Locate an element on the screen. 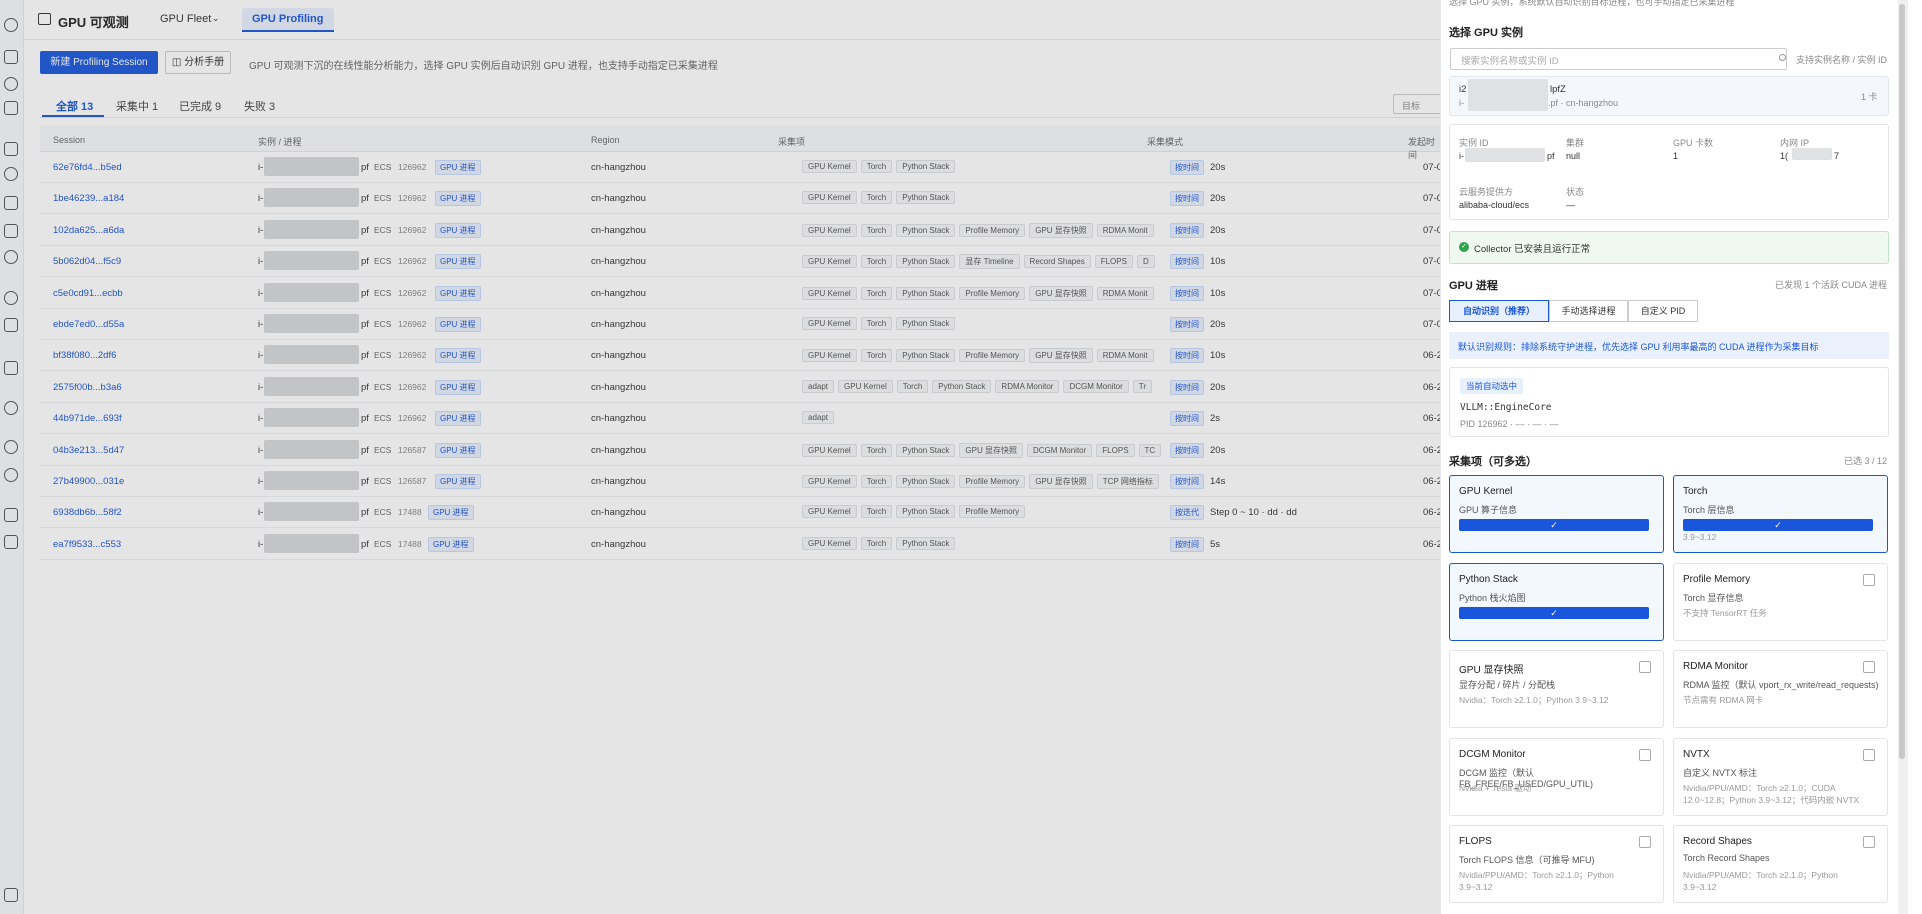 The height and width of the screenshot is (914, 1922). collect-item-title: Record Shapes is located at coordinates (1717, 841).